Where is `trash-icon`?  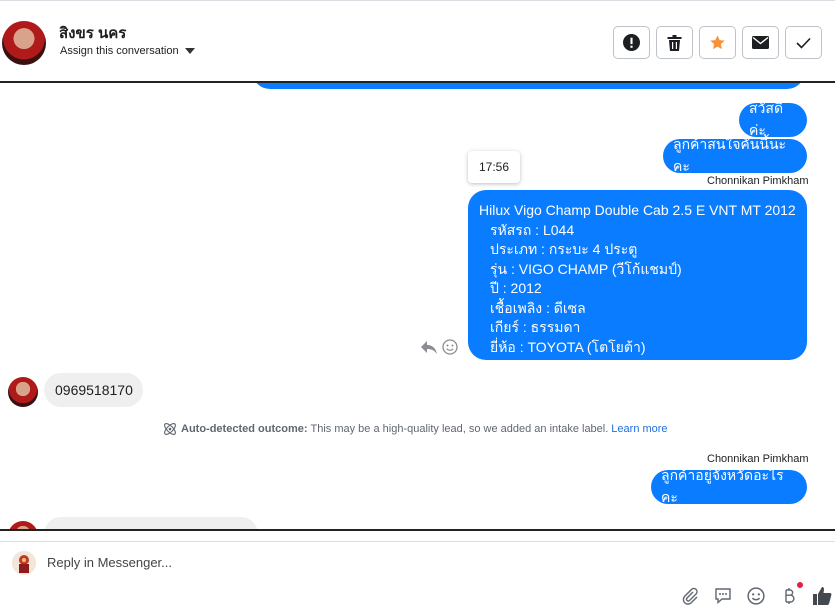
trash-icon is located at coordinates (674, 42).